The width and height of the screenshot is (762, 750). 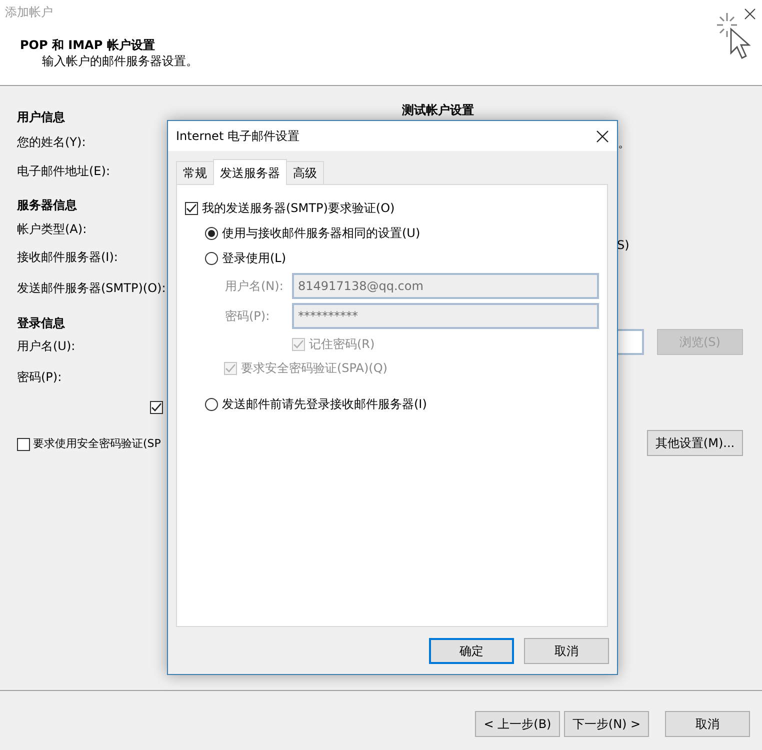 What do you see at coordinates (606, 724) in the screenshot?
I see `wizard-button: 下一步(N) >` at bounding box center [606, 724].